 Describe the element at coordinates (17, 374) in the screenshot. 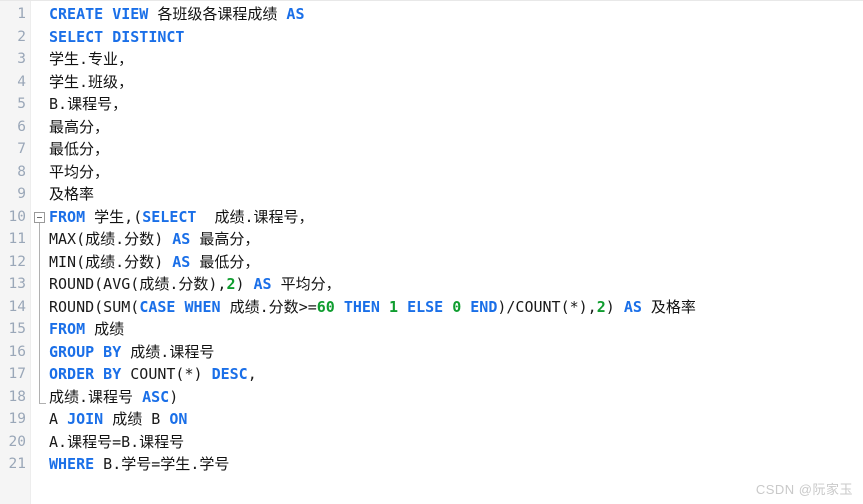

I see `line-number: 17` at that location.